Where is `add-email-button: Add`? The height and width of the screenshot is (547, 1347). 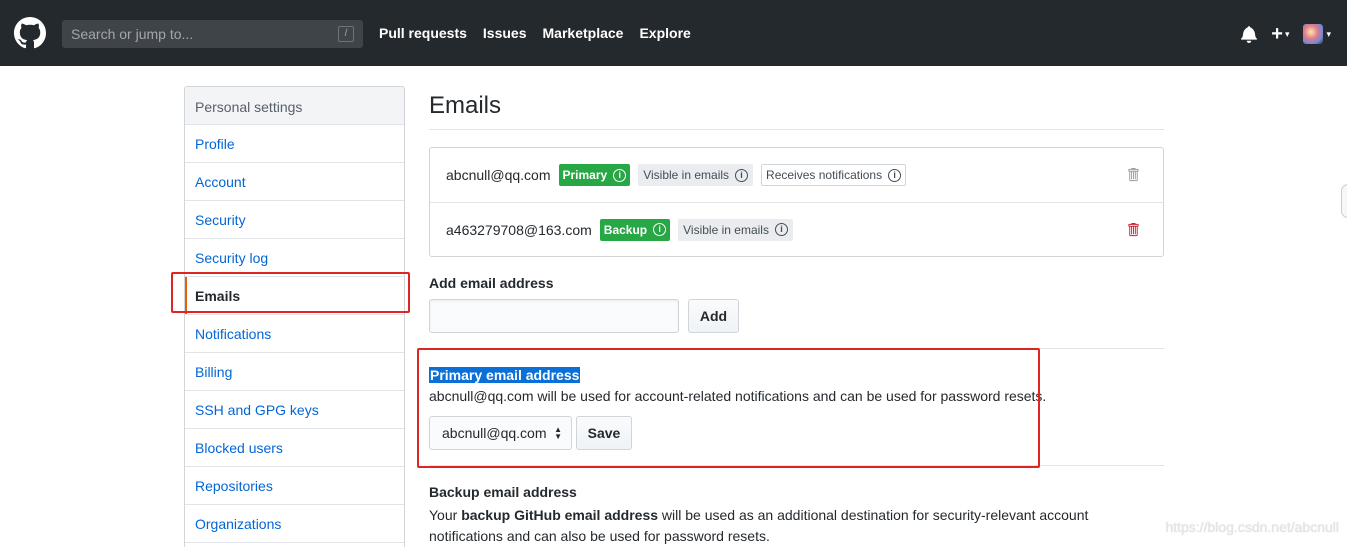 add-email-button: Add is located at coordinates (713, 316).